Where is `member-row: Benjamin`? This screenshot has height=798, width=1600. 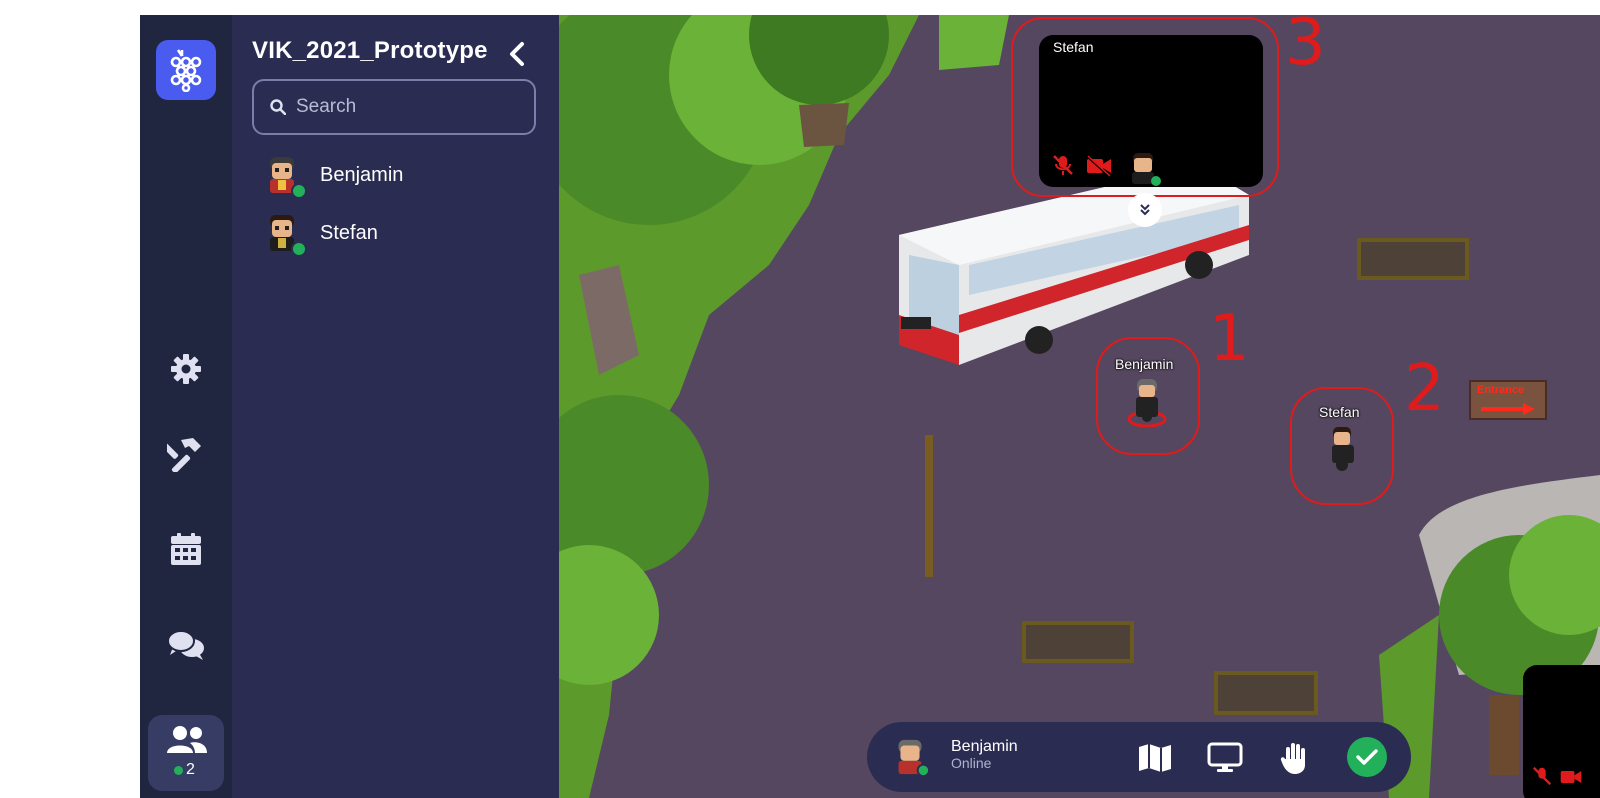 member-row: Benjamin is located at coordinates (405, 175).